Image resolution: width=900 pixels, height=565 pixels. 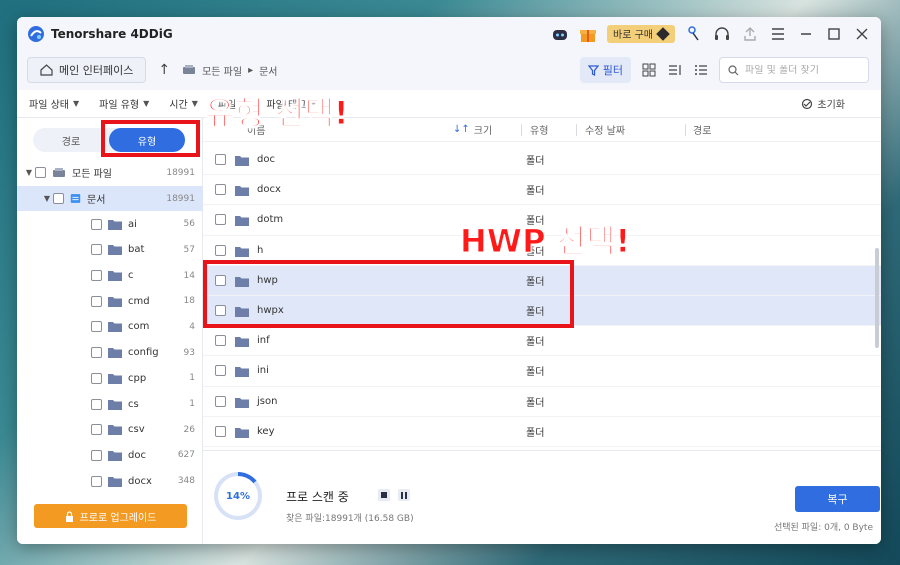 I want to click on column-path: 경로, so click(x=702, y=129).